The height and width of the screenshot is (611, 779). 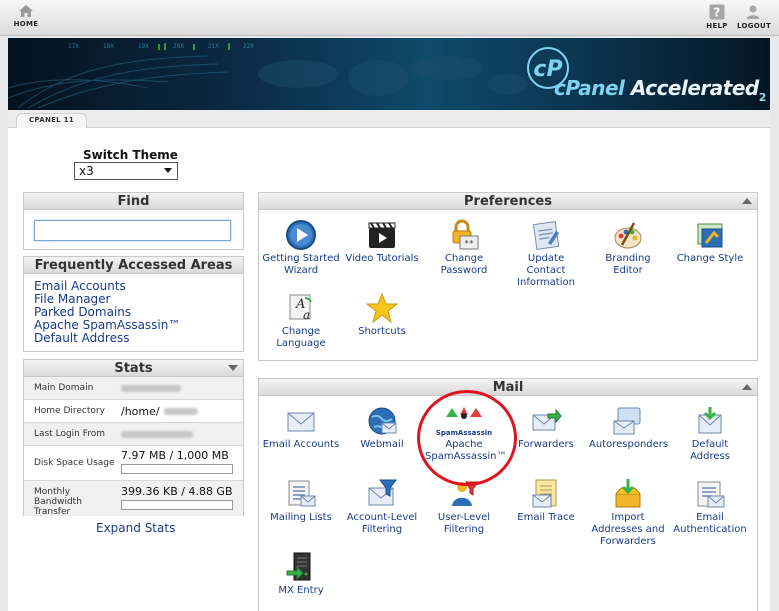 What do you see at coordinates (58, 502) in the screenshot?
I see `stat-label: Monthly Bandwidth Transfer` at bounding box center [58, 502].